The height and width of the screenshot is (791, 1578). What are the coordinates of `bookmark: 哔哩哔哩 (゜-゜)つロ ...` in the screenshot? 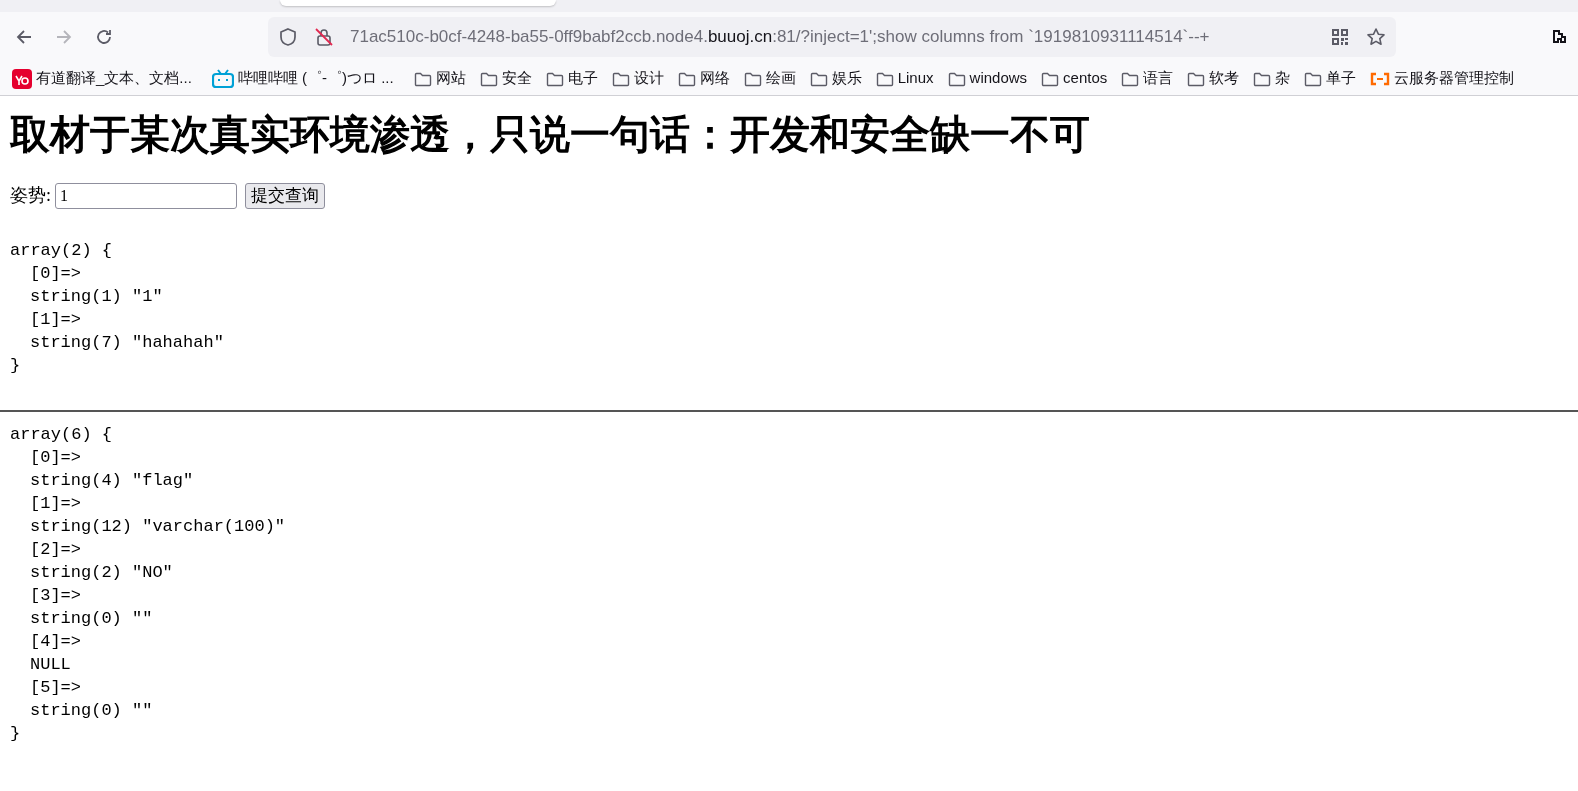 It's located at (302, 78).